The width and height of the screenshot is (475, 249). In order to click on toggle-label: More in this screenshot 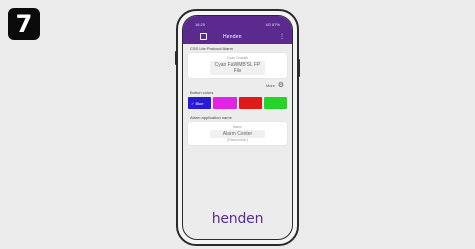, I will do `click(270, 85)`.